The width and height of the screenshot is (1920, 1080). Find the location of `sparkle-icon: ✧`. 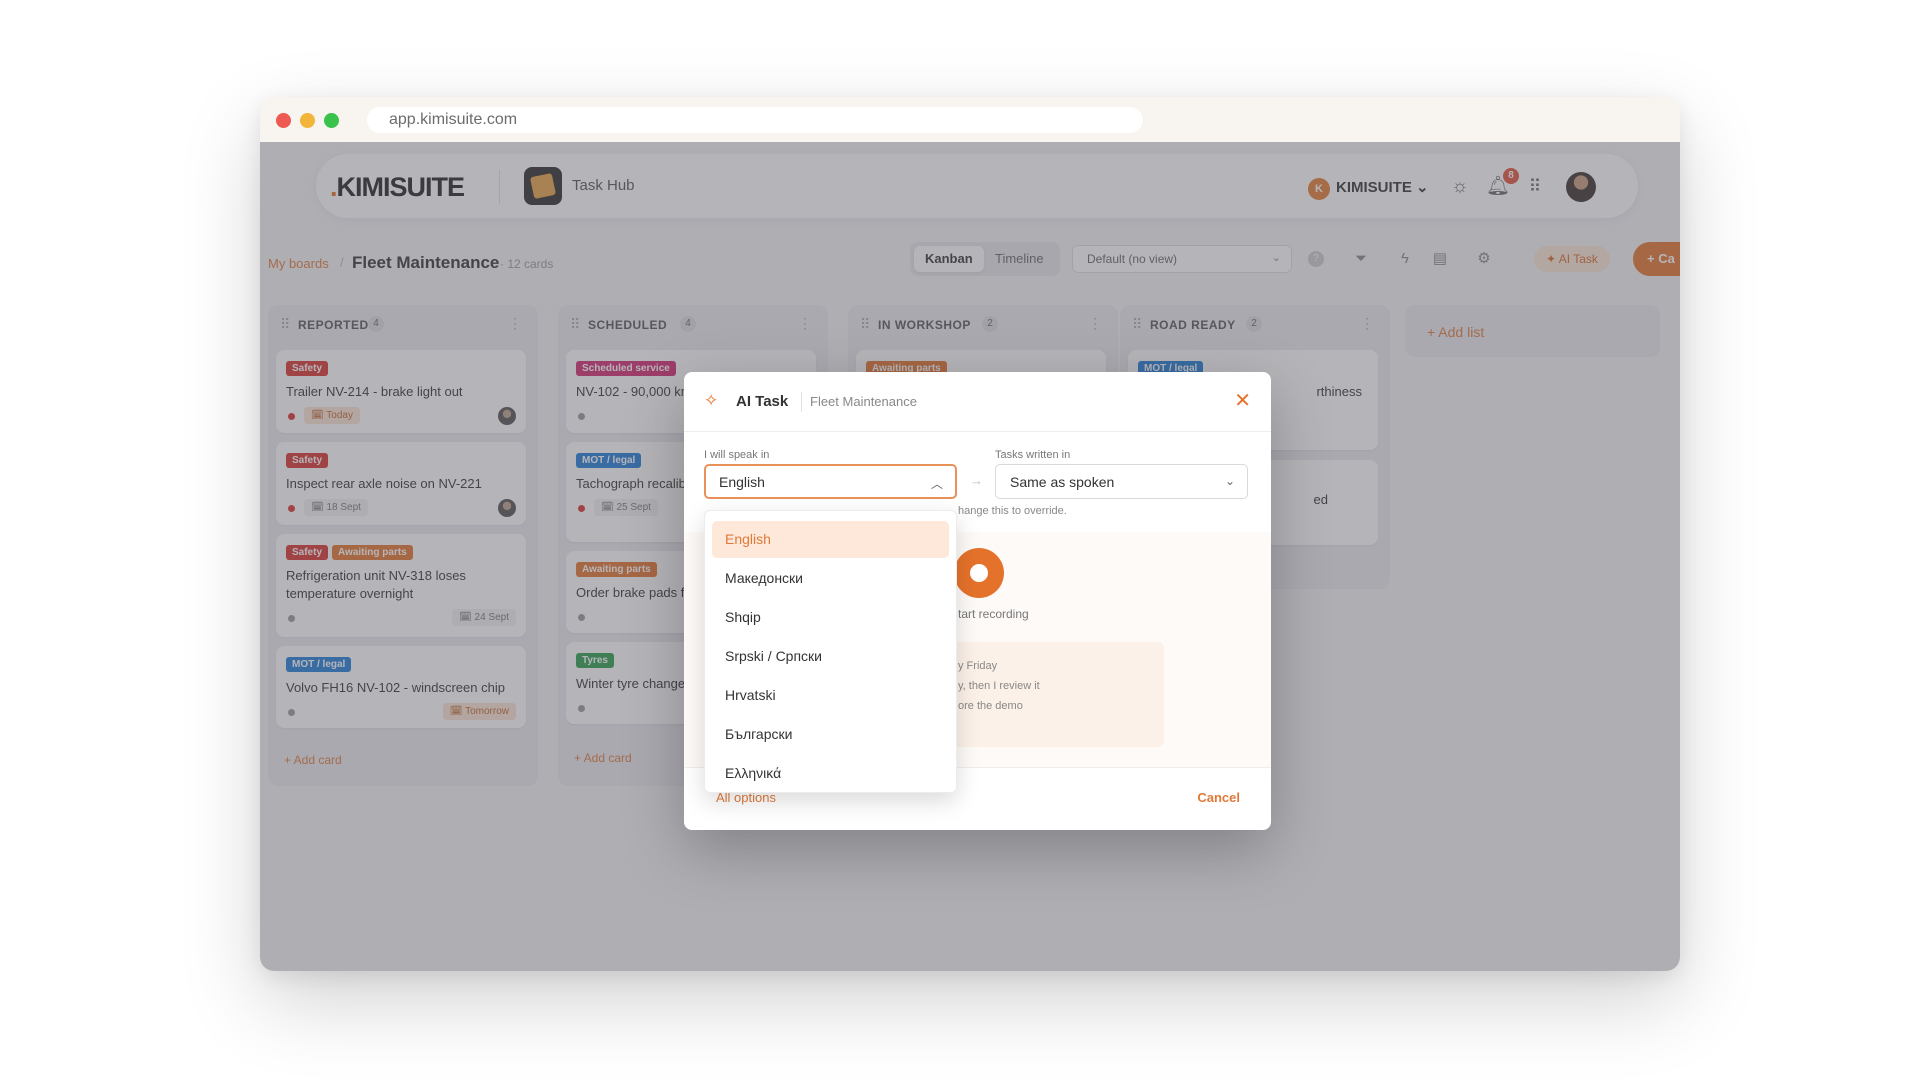

sparkle-icon: ✧ is located at coordinates (711, 400).